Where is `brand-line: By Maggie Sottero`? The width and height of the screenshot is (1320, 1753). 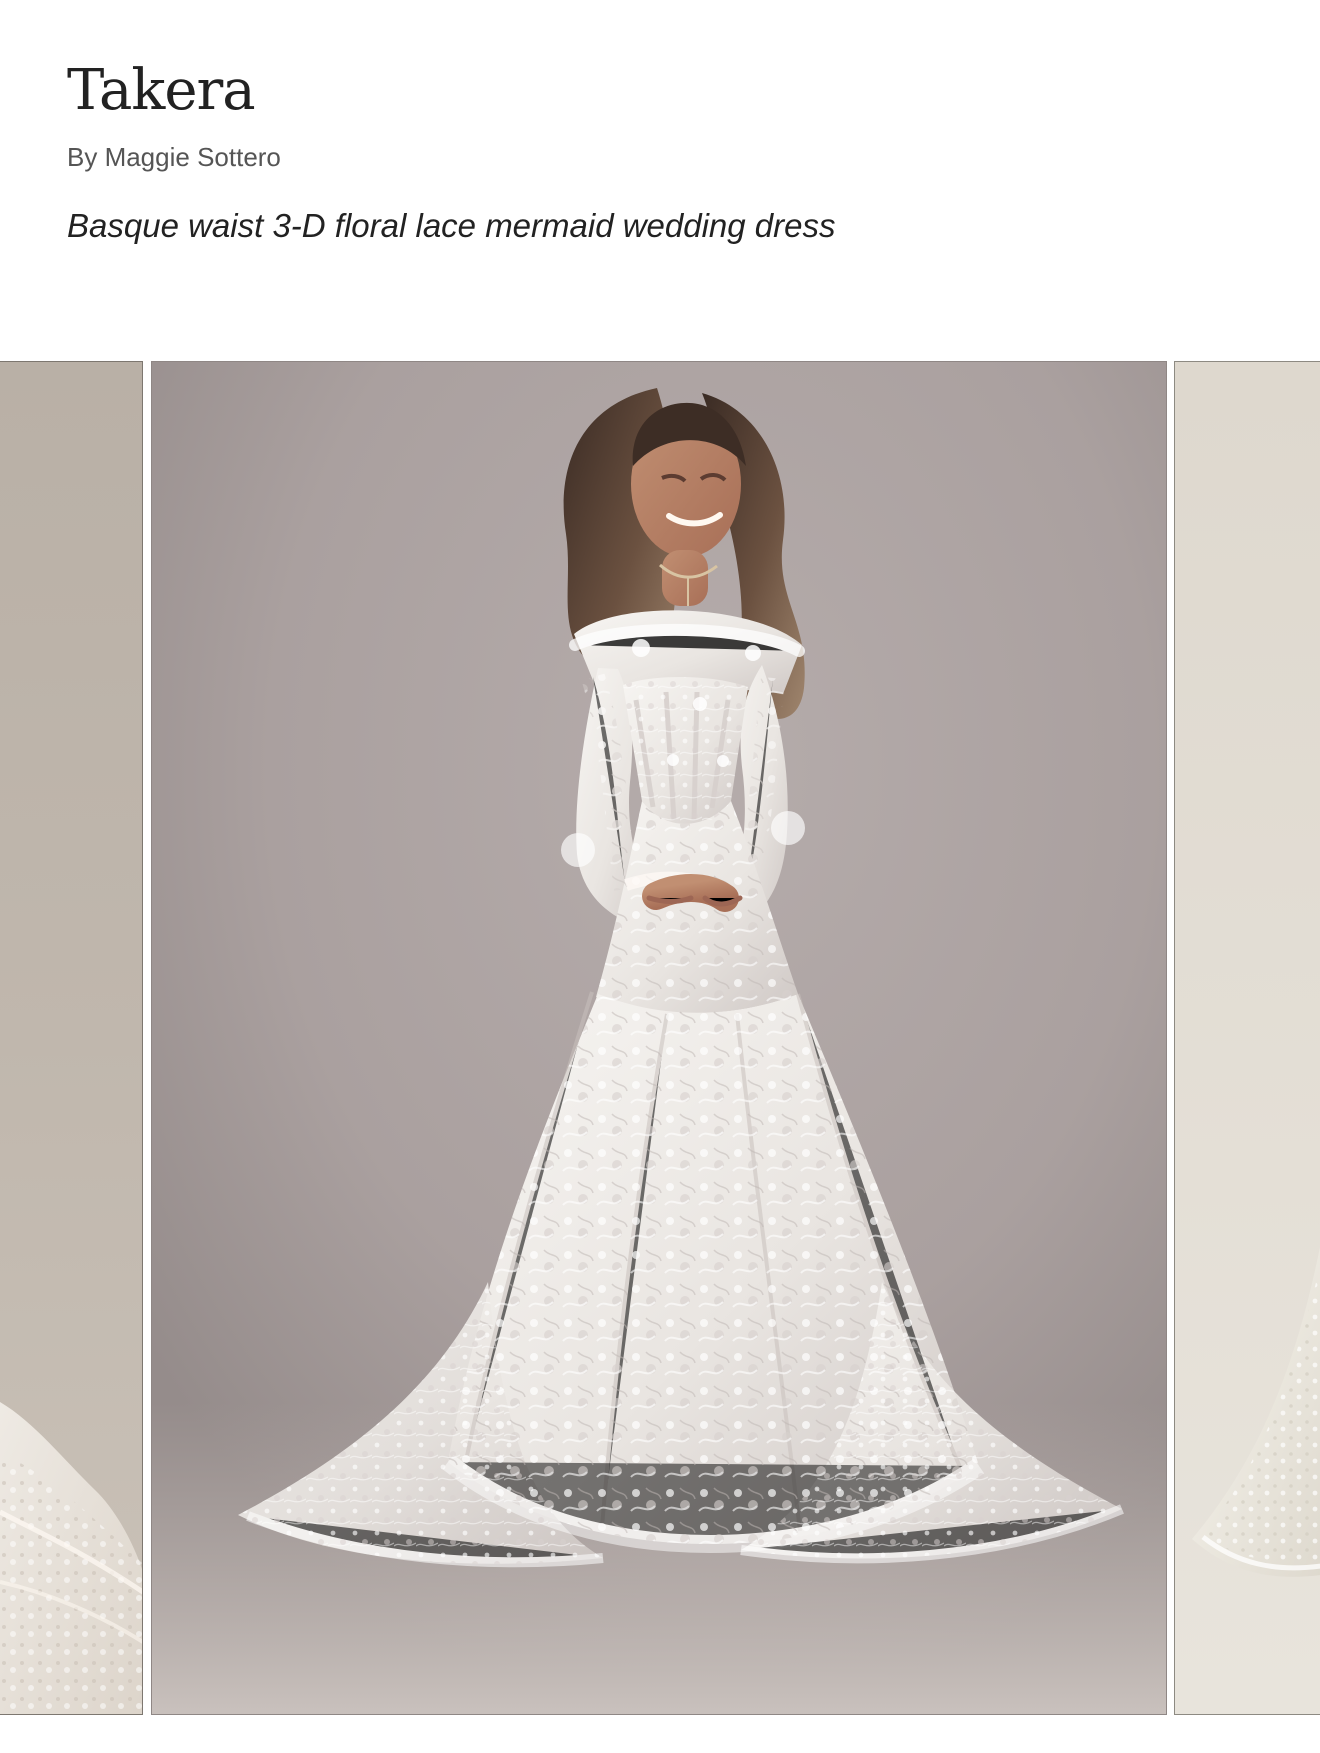
brand-line: By Maggie Sottero is located at coordinates (174, 157).